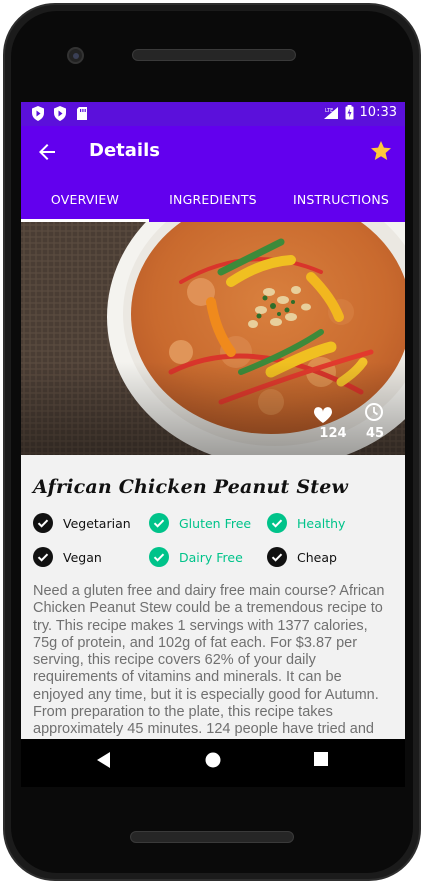 This screenshot has height=885, width=427. Describe the element at coordinates (82, 557) in the screenshot. I see `tag-label: Vegan` at that location.